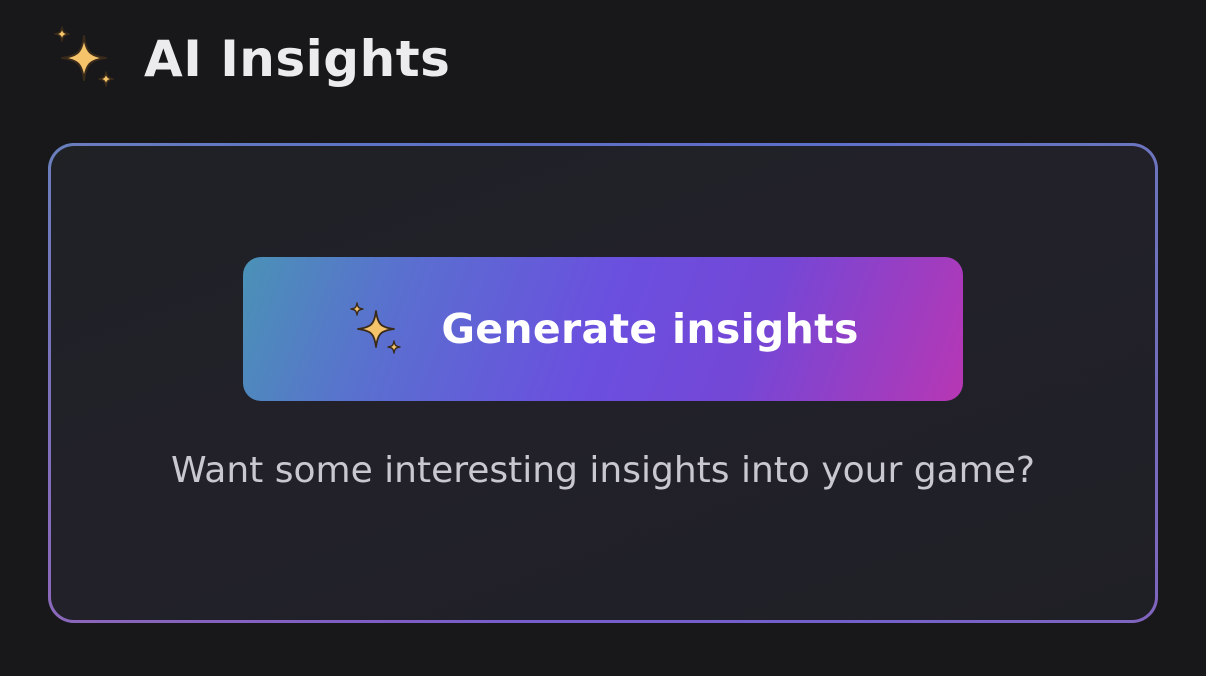 The height and width of the screenshot is (676, 1206). Describe the element at coordinates (650, 329) in the screenshot. I see `generate-insights-label: Generate insights` at that location.